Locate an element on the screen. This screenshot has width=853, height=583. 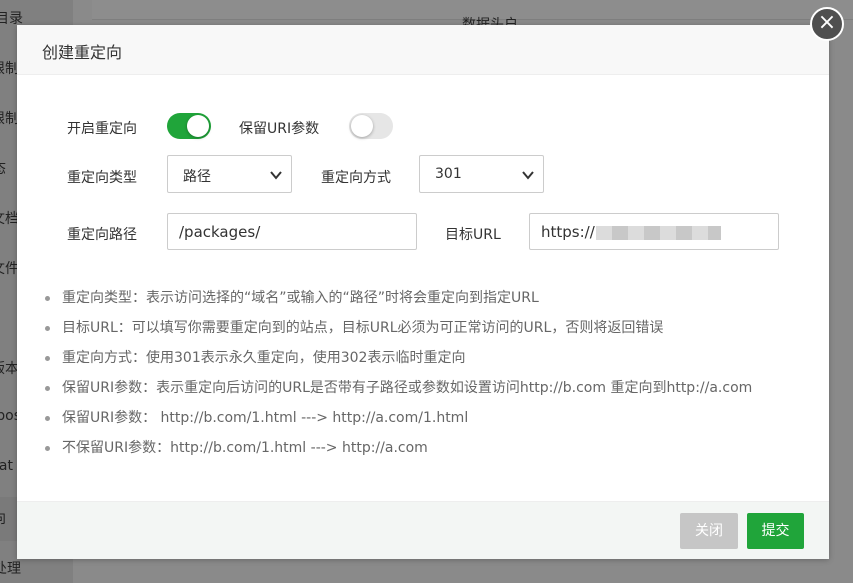
enable-redirect-toggle is located at coordinates (189, 126).